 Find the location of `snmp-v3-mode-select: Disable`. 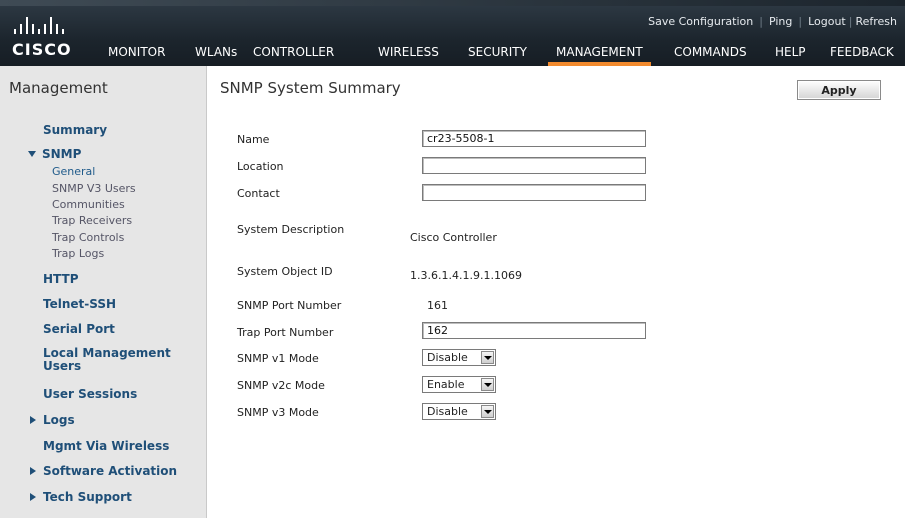

snmp-v3-mode-select: Disable is located at coordinates (459, 411).